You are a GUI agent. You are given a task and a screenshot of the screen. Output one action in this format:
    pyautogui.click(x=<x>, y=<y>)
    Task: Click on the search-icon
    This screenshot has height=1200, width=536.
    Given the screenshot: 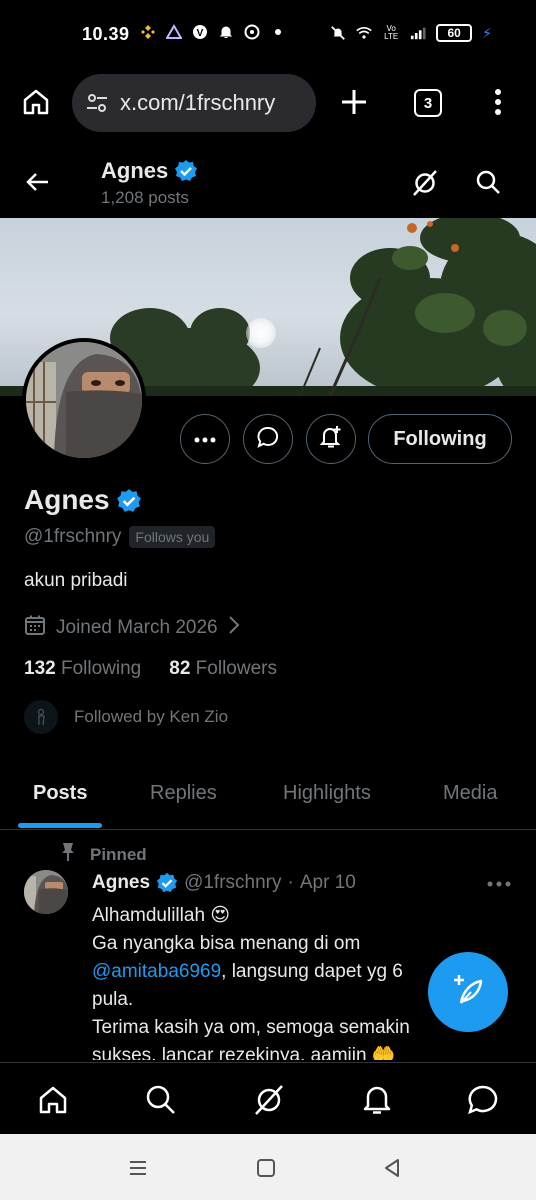 What is the action you would take?
    pyautogui.click(x=488, y=182)
    